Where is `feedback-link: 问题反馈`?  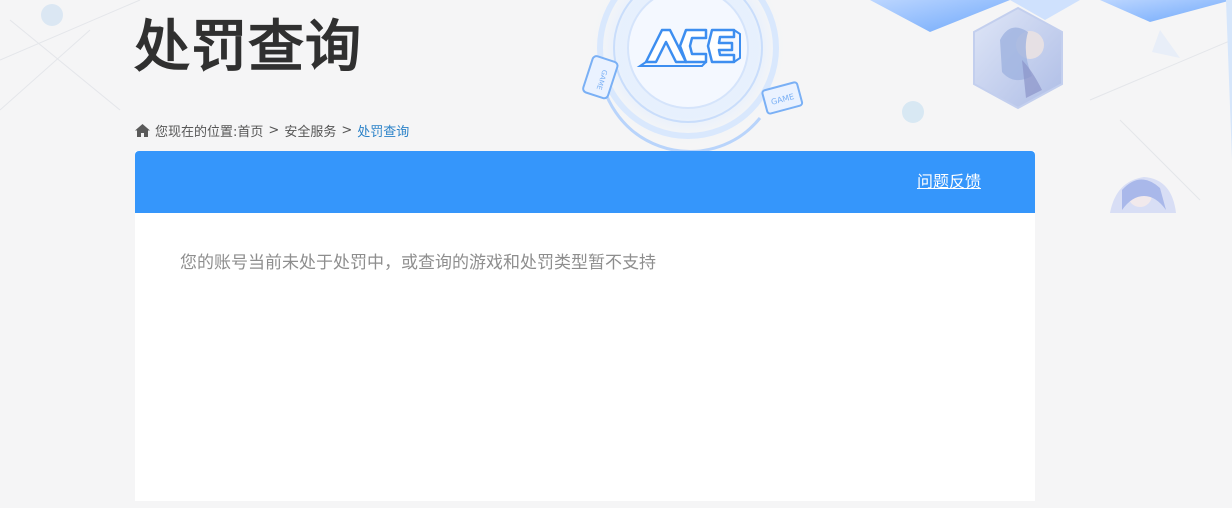 feedback-link: 问题反馈 is located at coordinates (949, 182).